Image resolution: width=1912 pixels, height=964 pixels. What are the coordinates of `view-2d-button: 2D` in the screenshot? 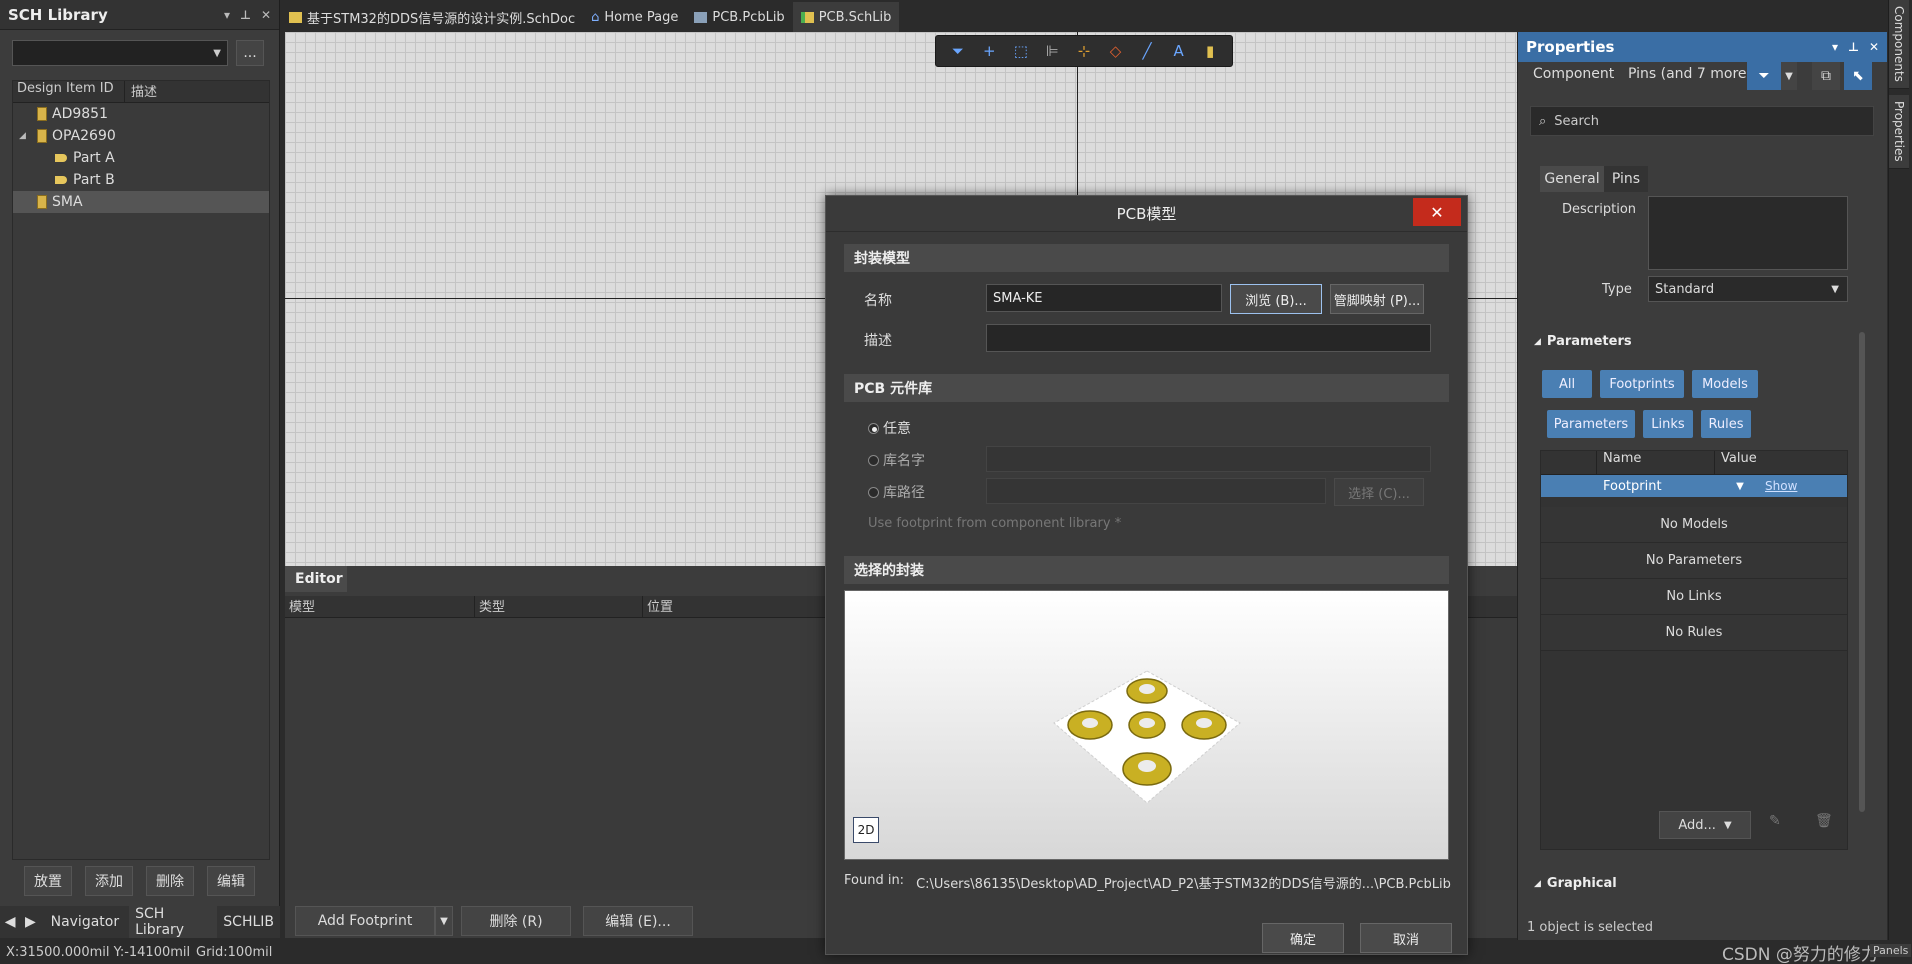 It's located at (866, 830).